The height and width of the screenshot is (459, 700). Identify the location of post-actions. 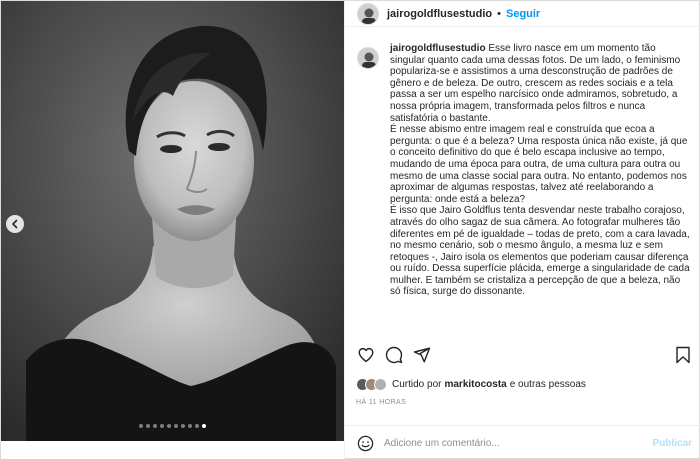
(522, 355).